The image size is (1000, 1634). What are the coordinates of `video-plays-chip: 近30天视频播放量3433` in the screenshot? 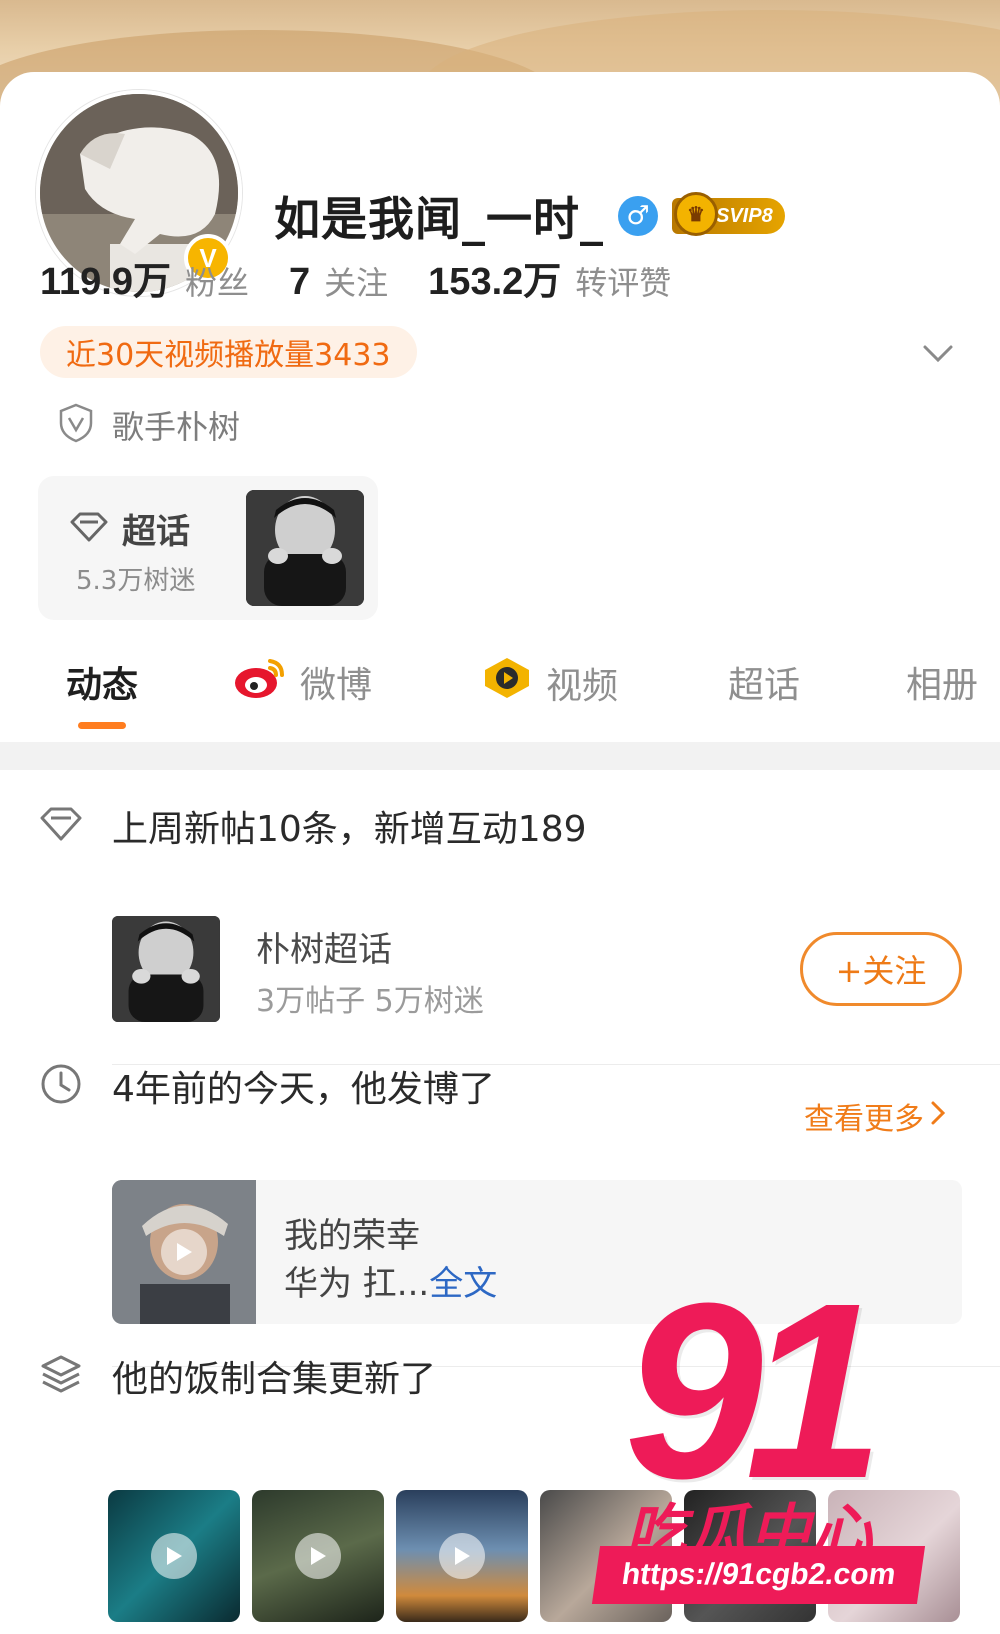 It's located at (228, 352).